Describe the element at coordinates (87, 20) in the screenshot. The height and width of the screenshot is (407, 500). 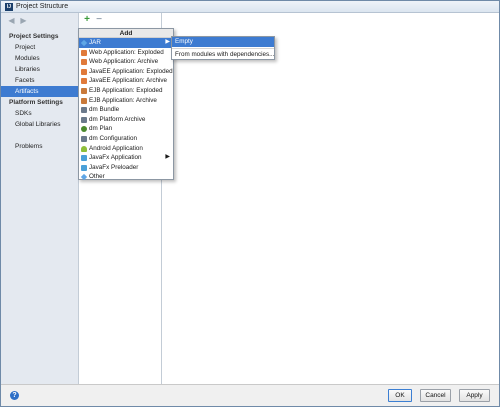
I see `add-artifact-button: +` at that location.